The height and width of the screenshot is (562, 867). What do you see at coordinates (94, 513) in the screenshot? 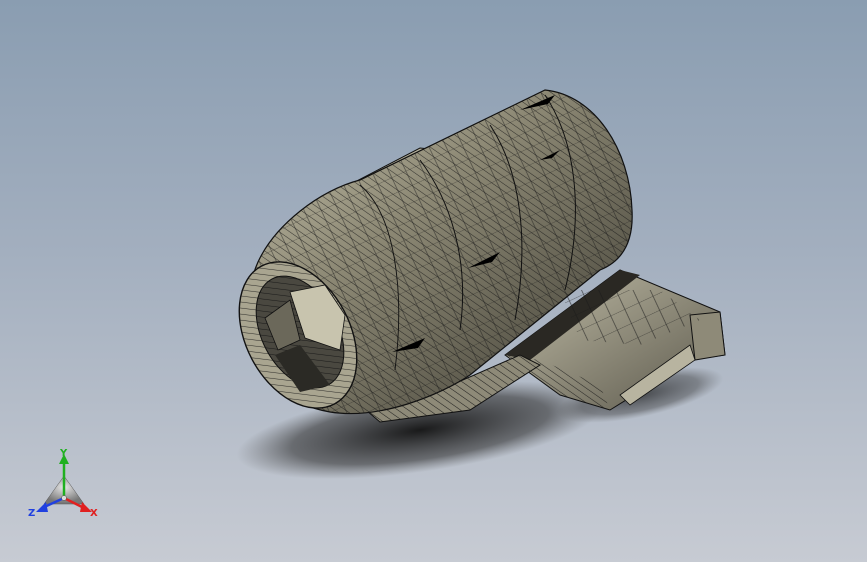
I see `x-axis-label: X` at bounding box center [94, 513].